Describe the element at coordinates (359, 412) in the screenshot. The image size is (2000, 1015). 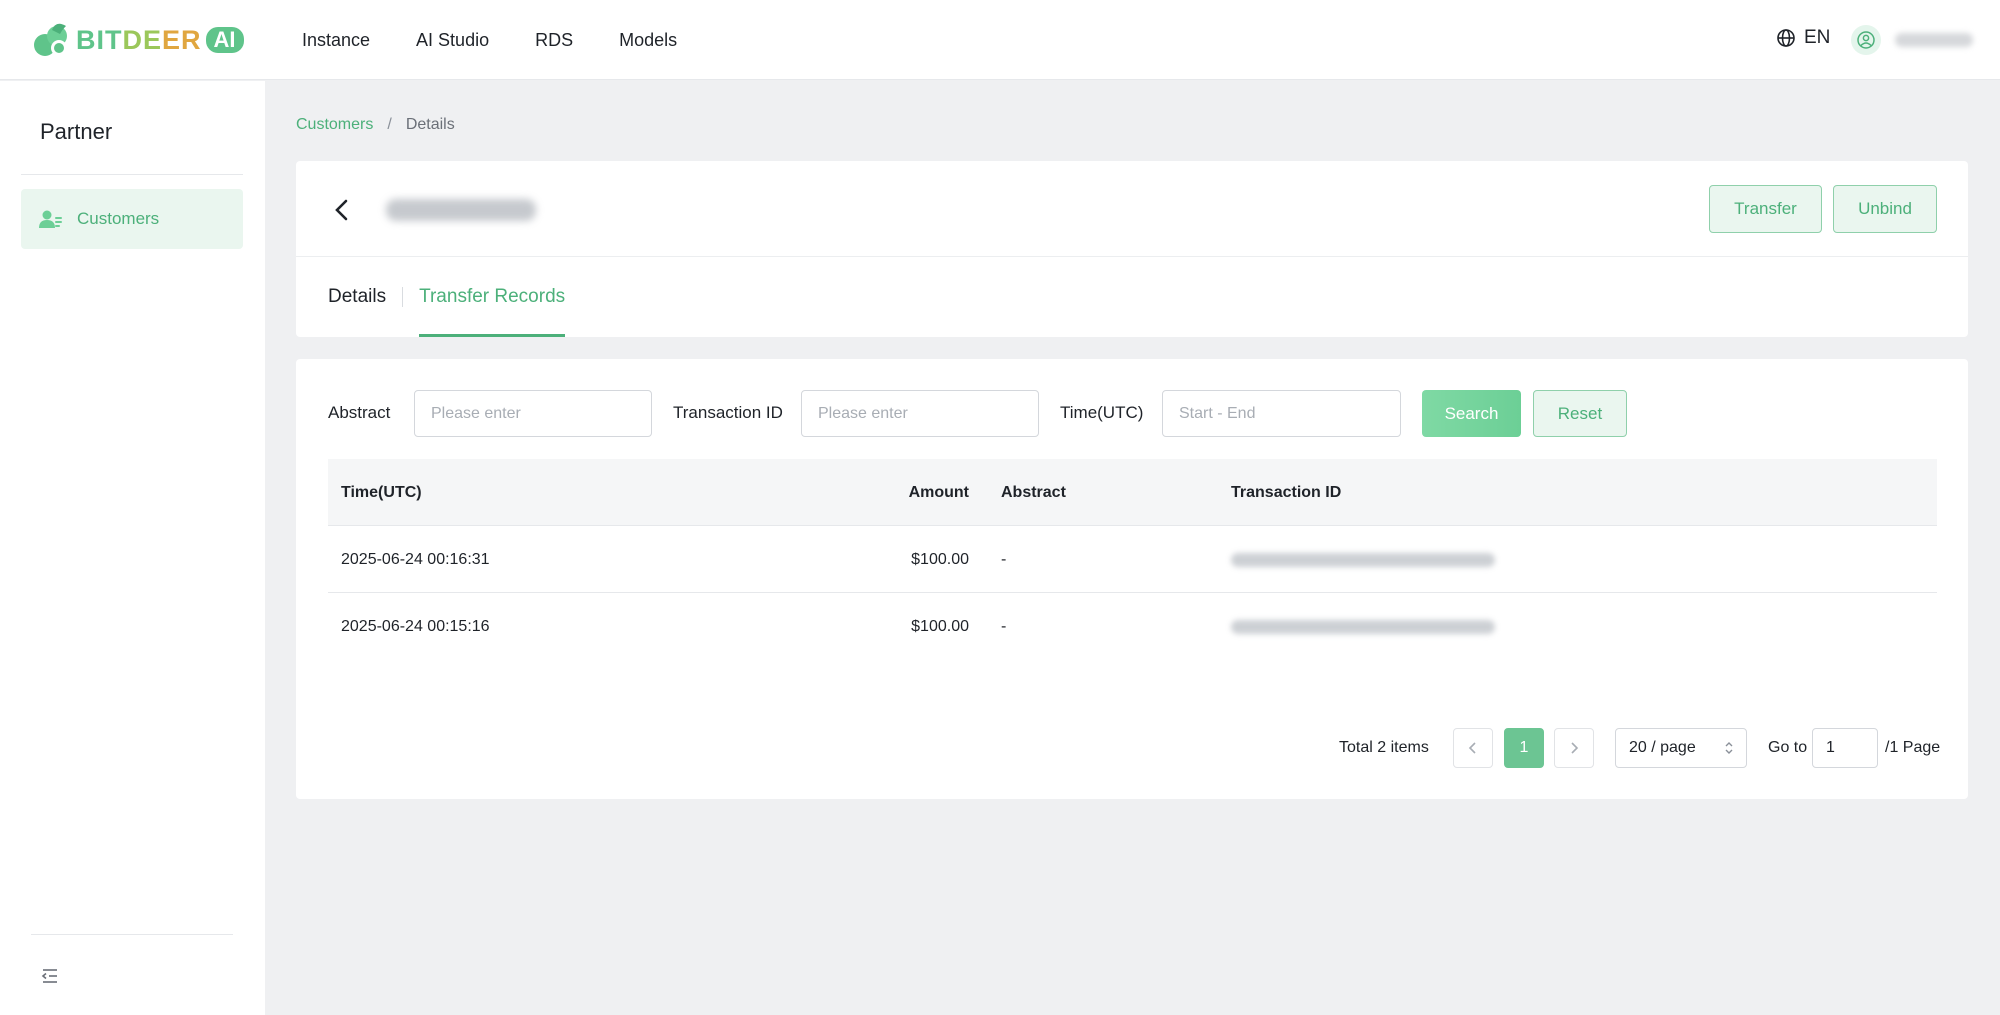
I see `abstract-filter-label: Abstract` at that location.